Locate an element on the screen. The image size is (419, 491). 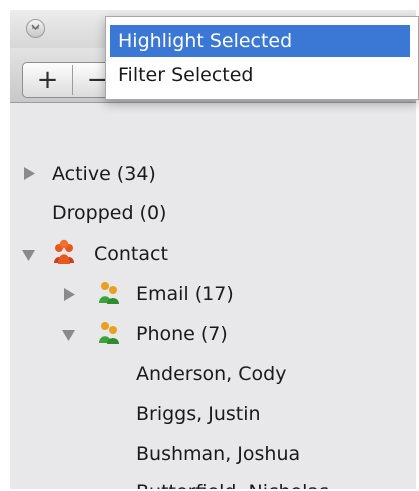
tree-item-person: Briggs, Justin is located at coordinates (198, 414).